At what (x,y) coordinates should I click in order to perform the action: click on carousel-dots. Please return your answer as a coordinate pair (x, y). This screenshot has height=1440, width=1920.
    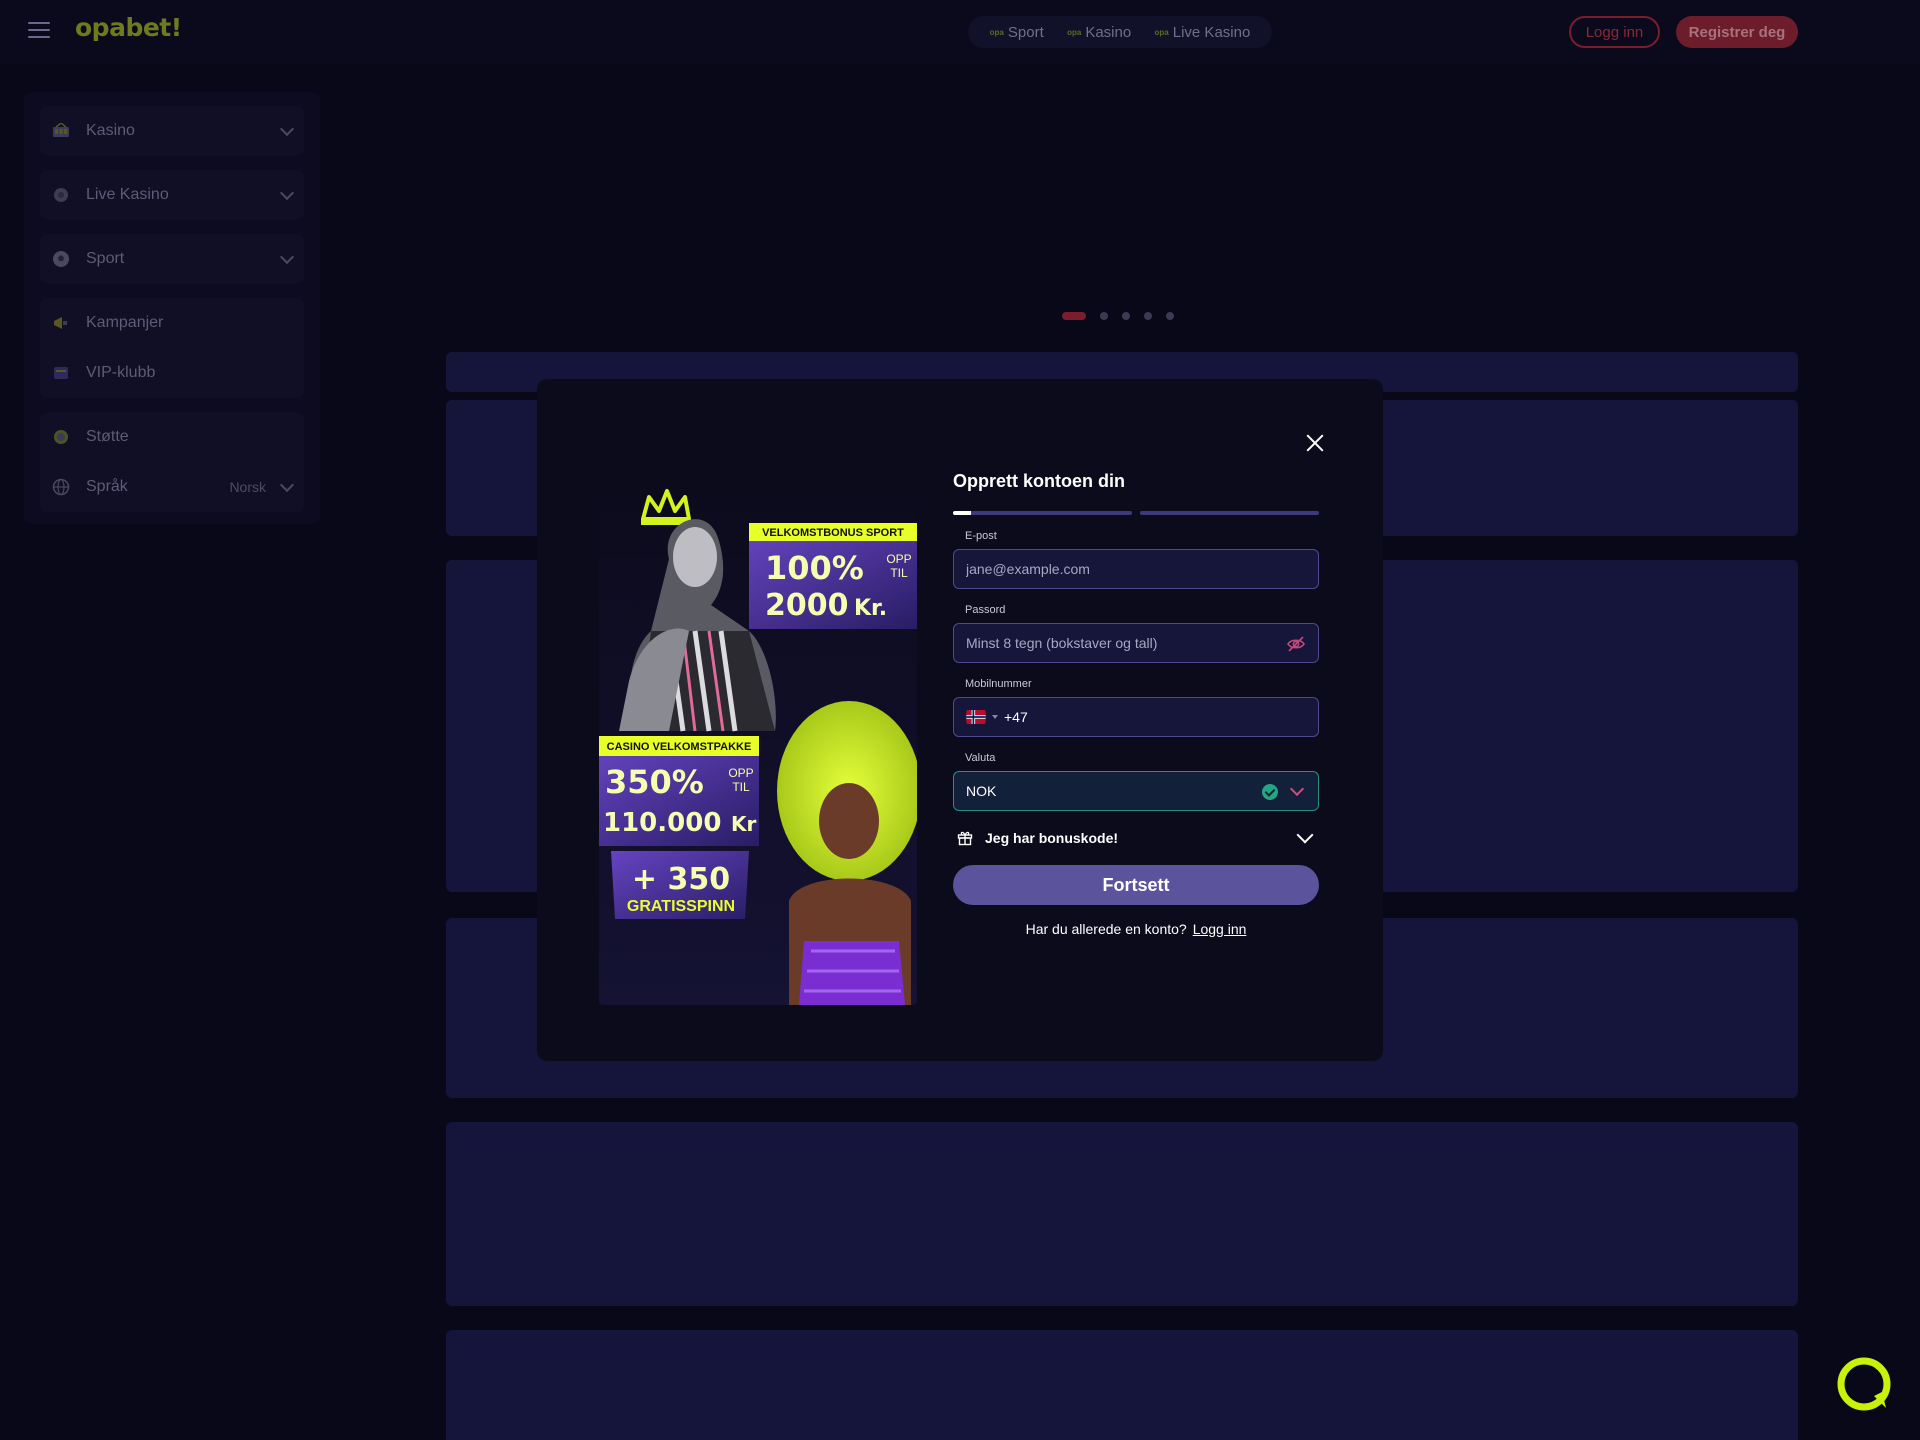
    Looking at the image, I should click on (1118, 316).